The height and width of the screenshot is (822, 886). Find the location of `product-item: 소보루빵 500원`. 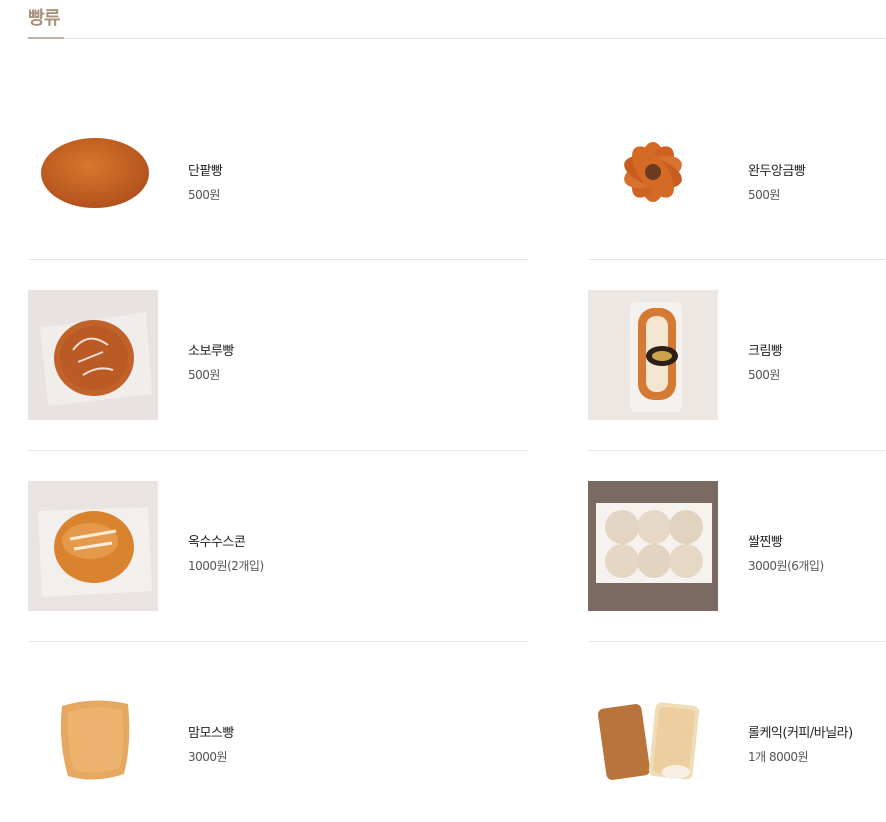

product-item: 소보루빵 500원 is located at coordinates (278, 345).